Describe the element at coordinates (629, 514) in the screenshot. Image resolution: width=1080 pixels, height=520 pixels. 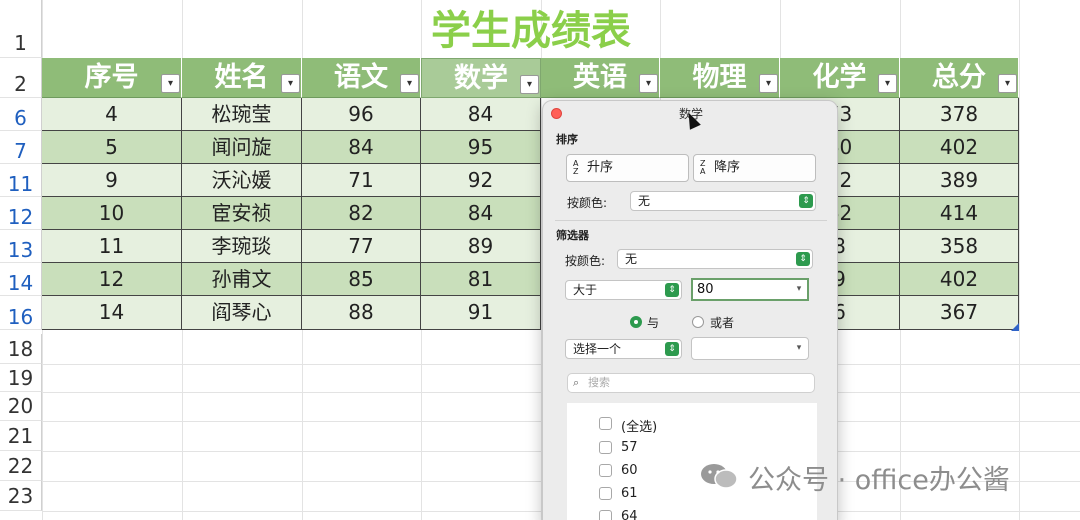
I see `list-item: 64` at that location.